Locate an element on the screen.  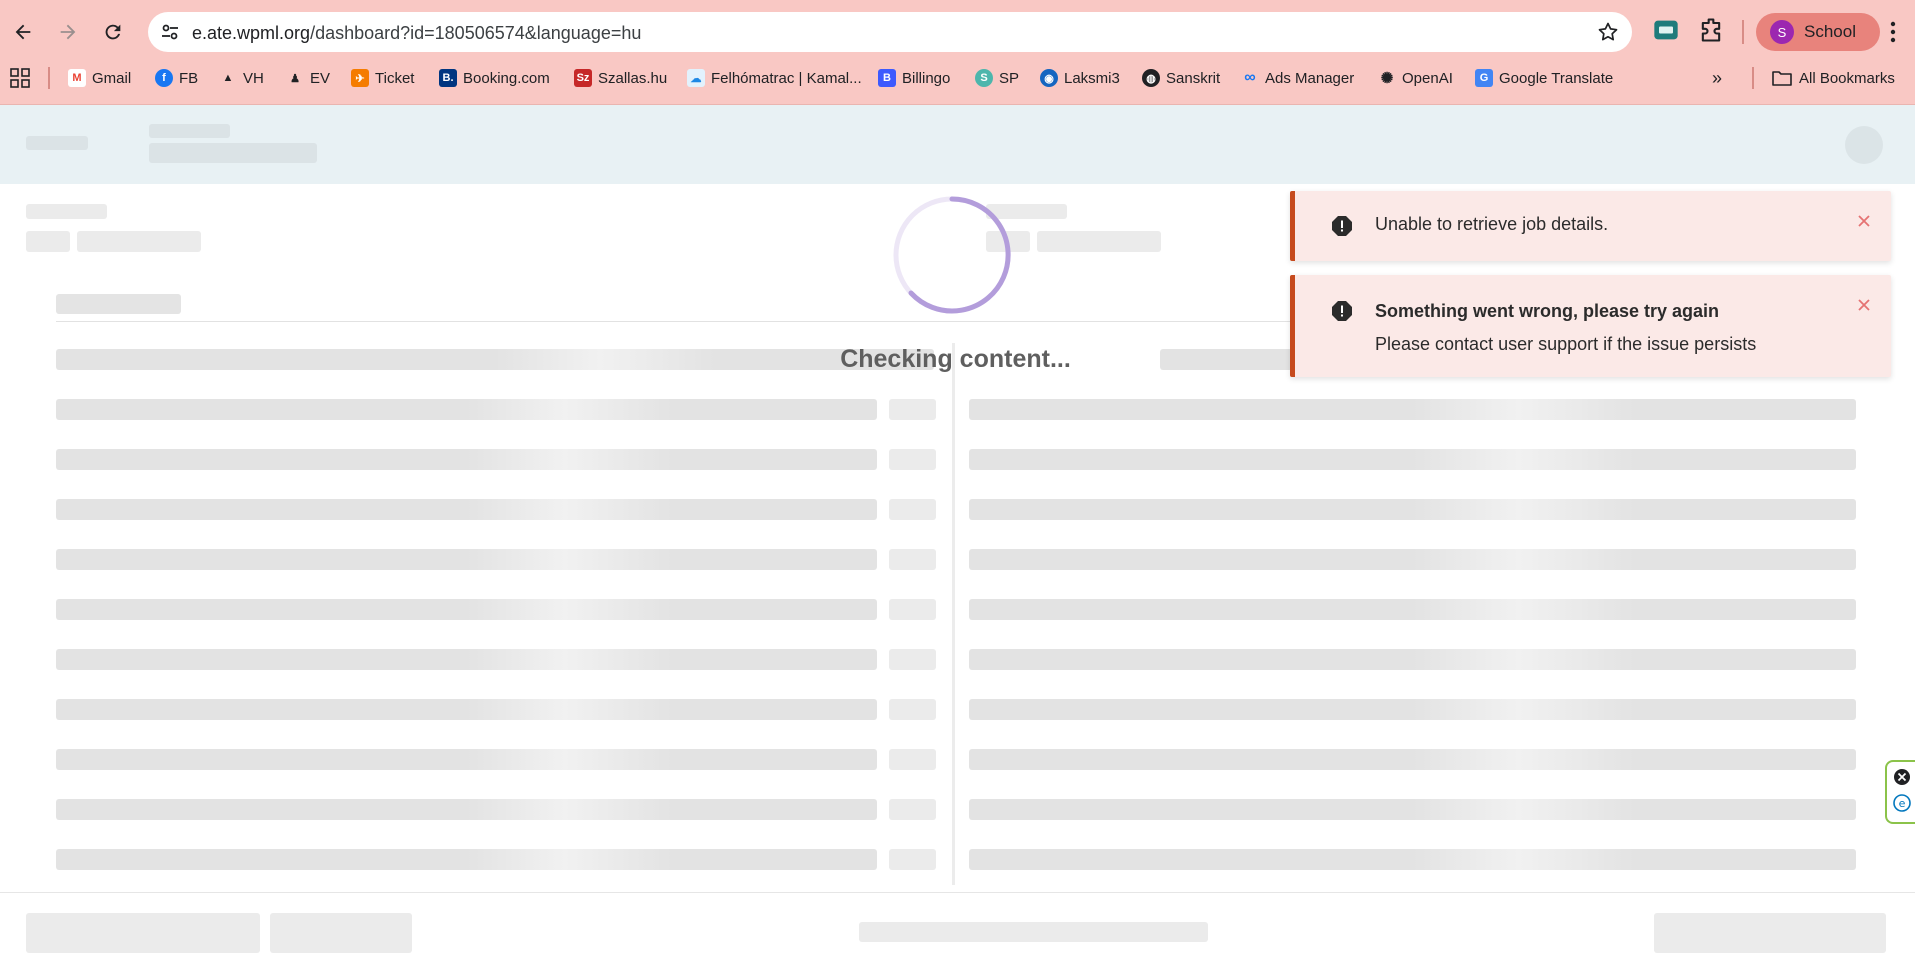
reload-button is located at coordinates (113, 32).